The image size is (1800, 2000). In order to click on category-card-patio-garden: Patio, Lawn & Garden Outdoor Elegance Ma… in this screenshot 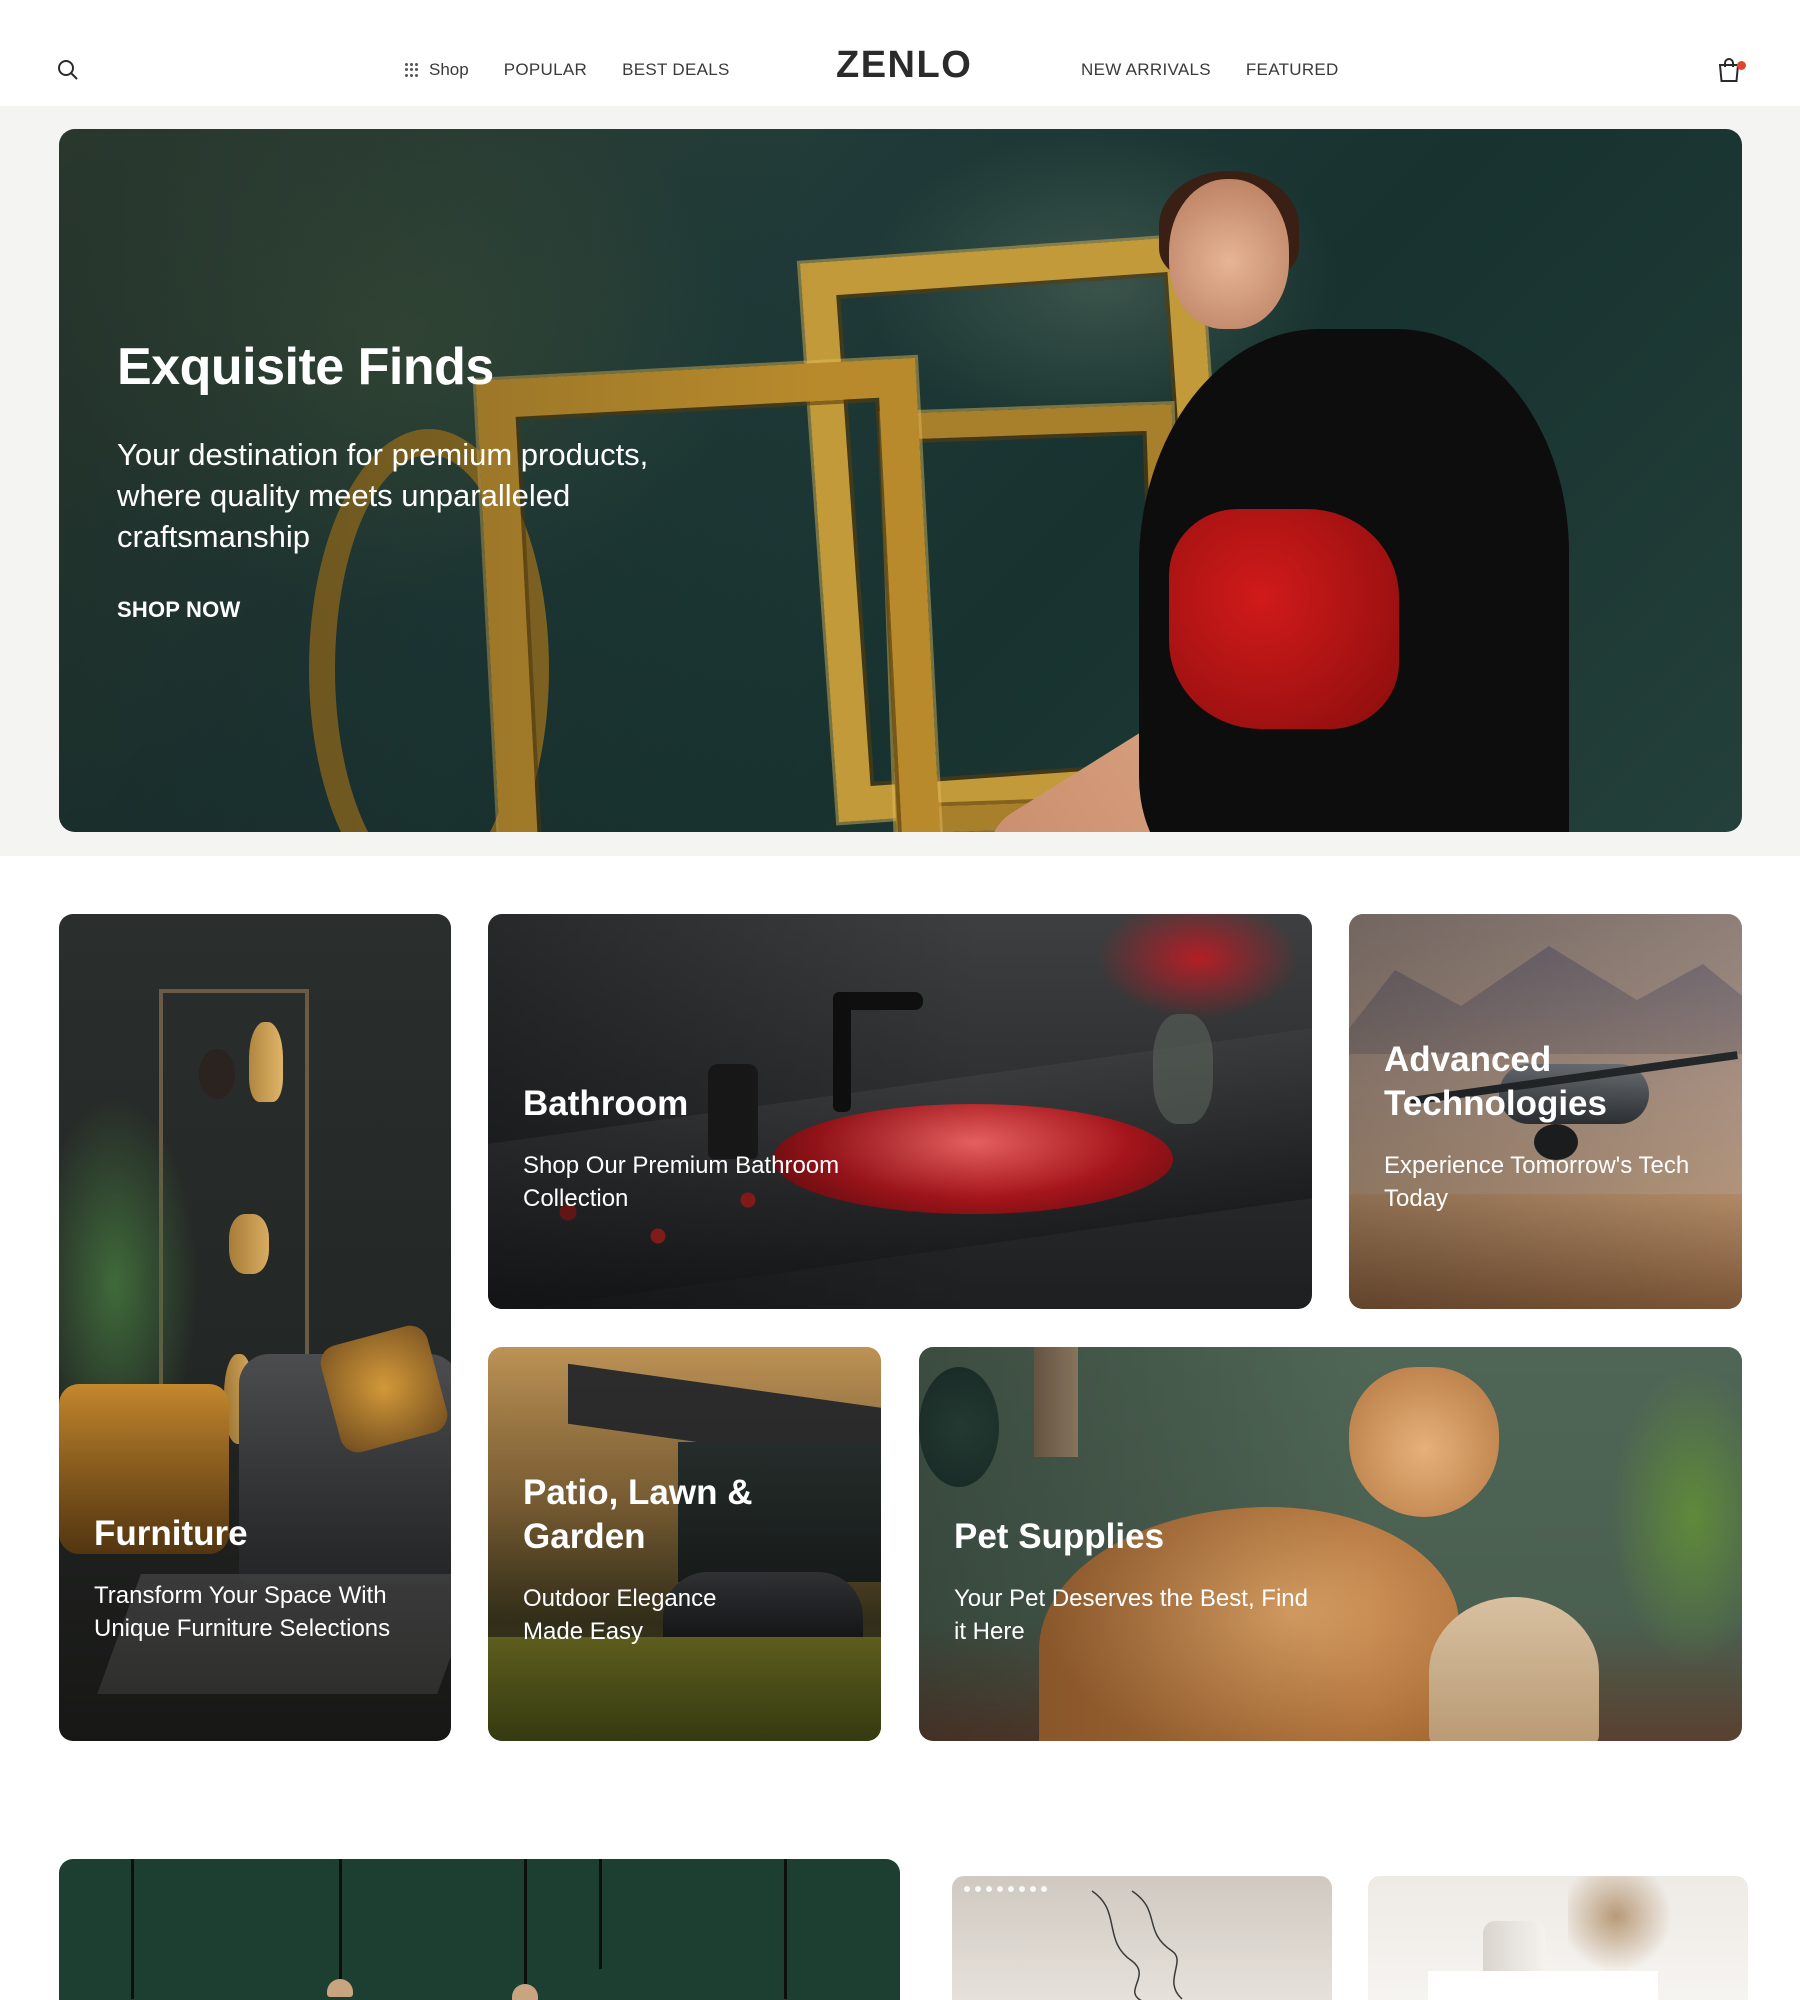, I will do `click(684, 1544)`.